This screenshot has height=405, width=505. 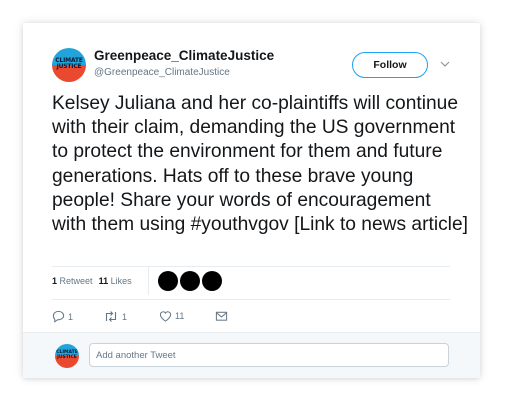 I want to click on like-action: 11, so click(x=171, y=318).